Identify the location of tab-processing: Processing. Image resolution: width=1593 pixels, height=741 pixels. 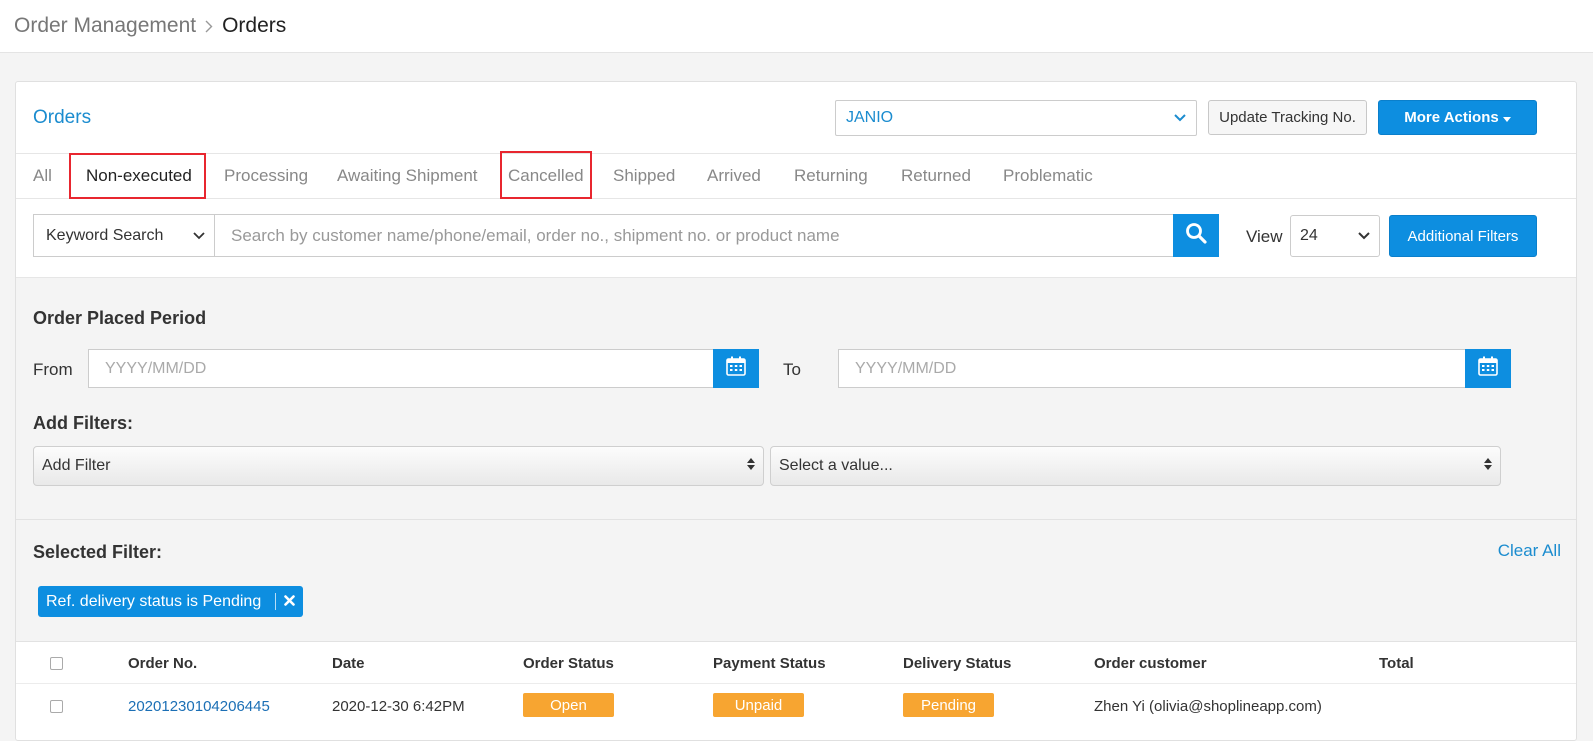
(266, 176).